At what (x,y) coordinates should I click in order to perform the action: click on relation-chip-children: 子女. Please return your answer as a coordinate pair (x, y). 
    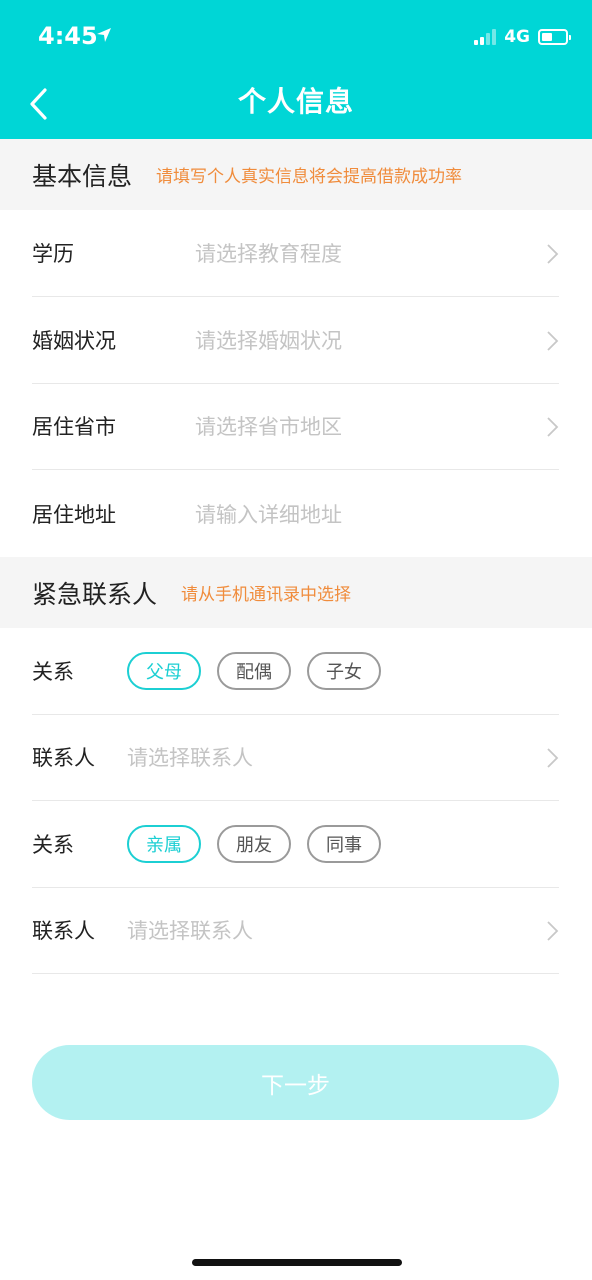
    Looking at the image, I should click on (344, 671).